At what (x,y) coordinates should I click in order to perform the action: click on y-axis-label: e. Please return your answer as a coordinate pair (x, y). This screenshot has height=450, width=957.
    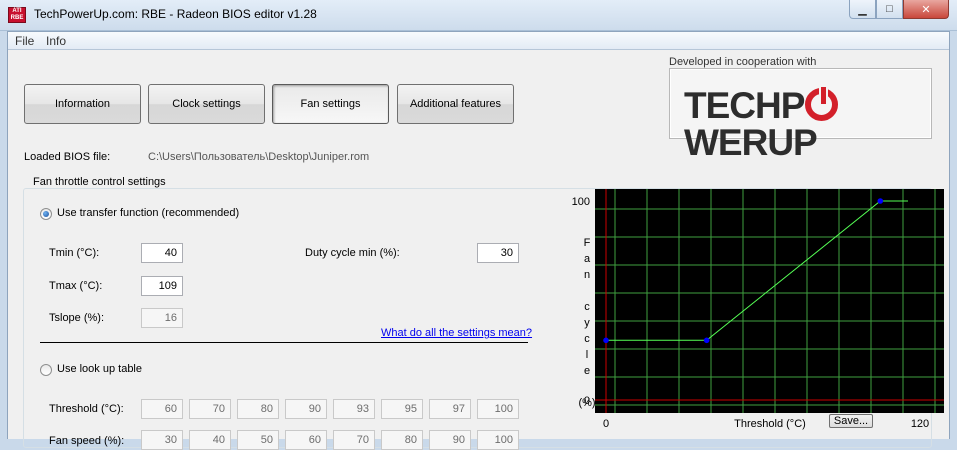
    Looking at the image, I should click on (587, 371).